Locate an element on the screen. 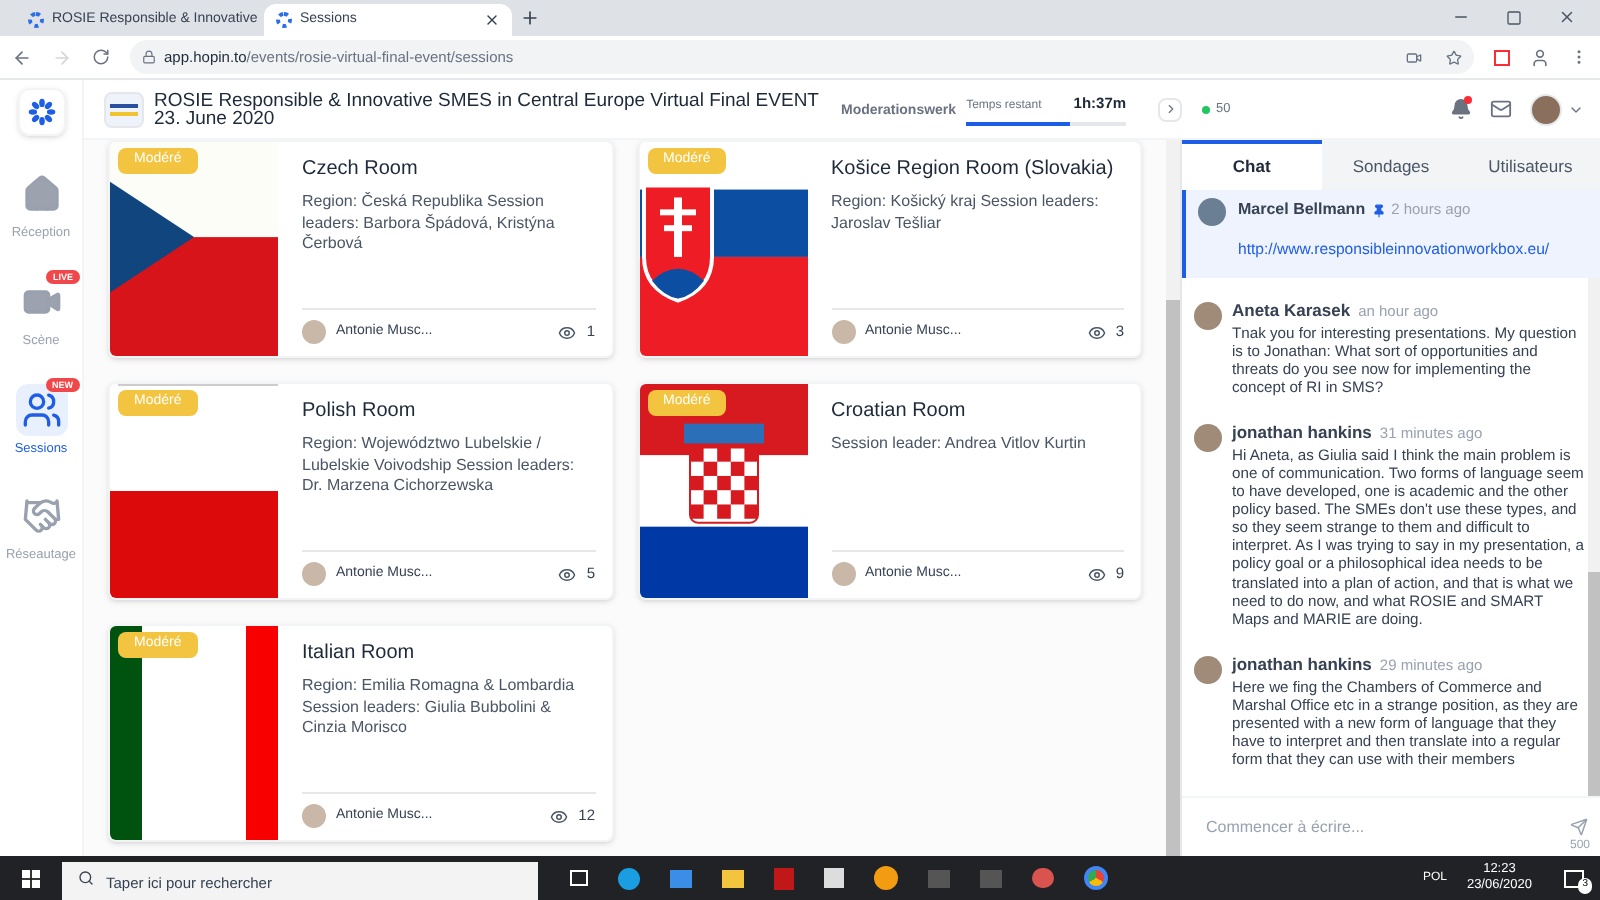 Image resolution: width=1600 pixels, height=900 pixels. message-author: Aneta Karasek is located at coordinates (1291, 311).